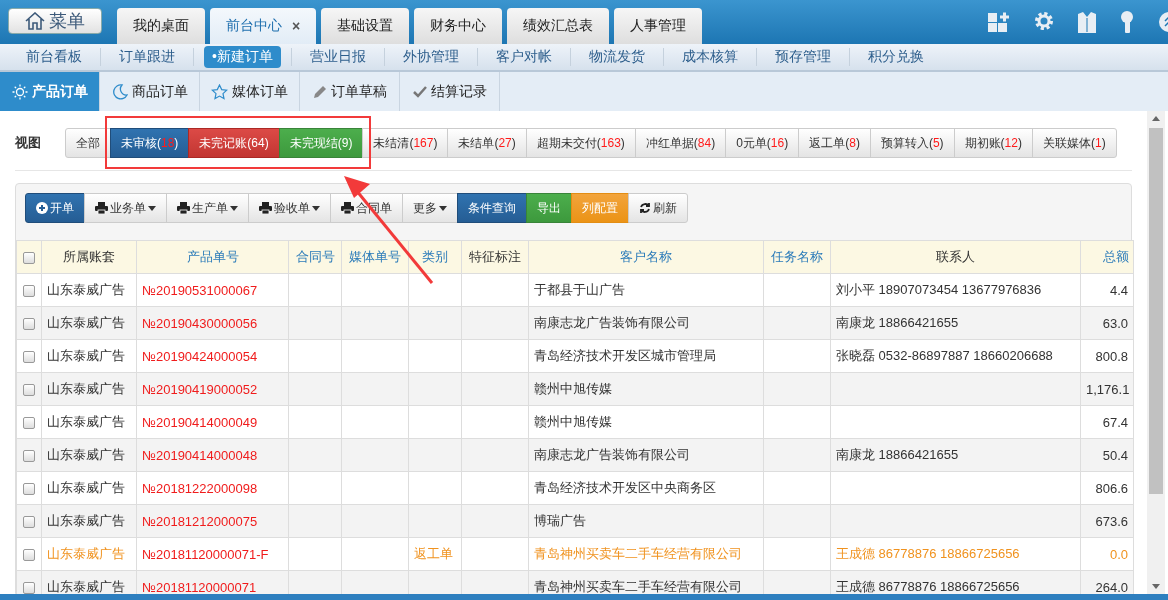 The width and height of the screenshot is (1168, 600). I want to click on table-cell: 刘小平 18907073454 13677976836, so click(955, 290).